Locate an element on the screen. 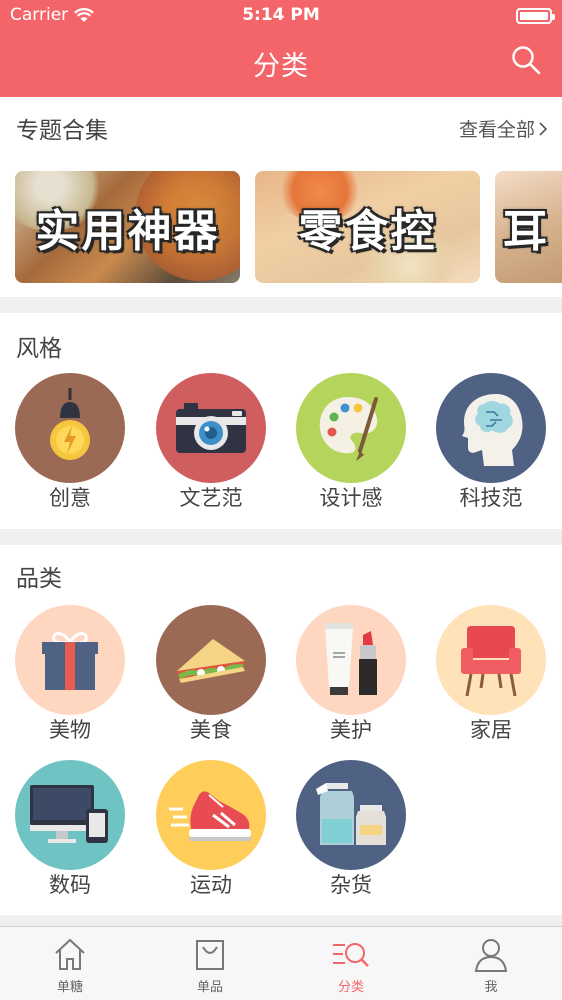 Image resolution: width=562 pixels, height=1000 pixels. category-search-icon is located at coordinates (351, 955).